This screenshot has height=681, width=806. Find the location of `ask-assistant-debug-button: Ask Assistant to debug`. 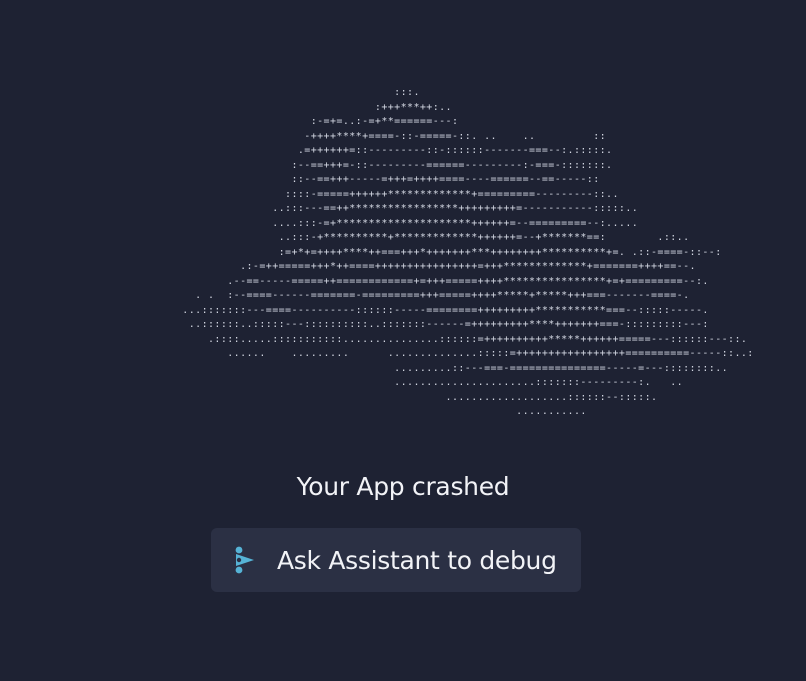

ask-assistant-debug-button: Ask Assistant to debug is located at coordinates (396, 560).